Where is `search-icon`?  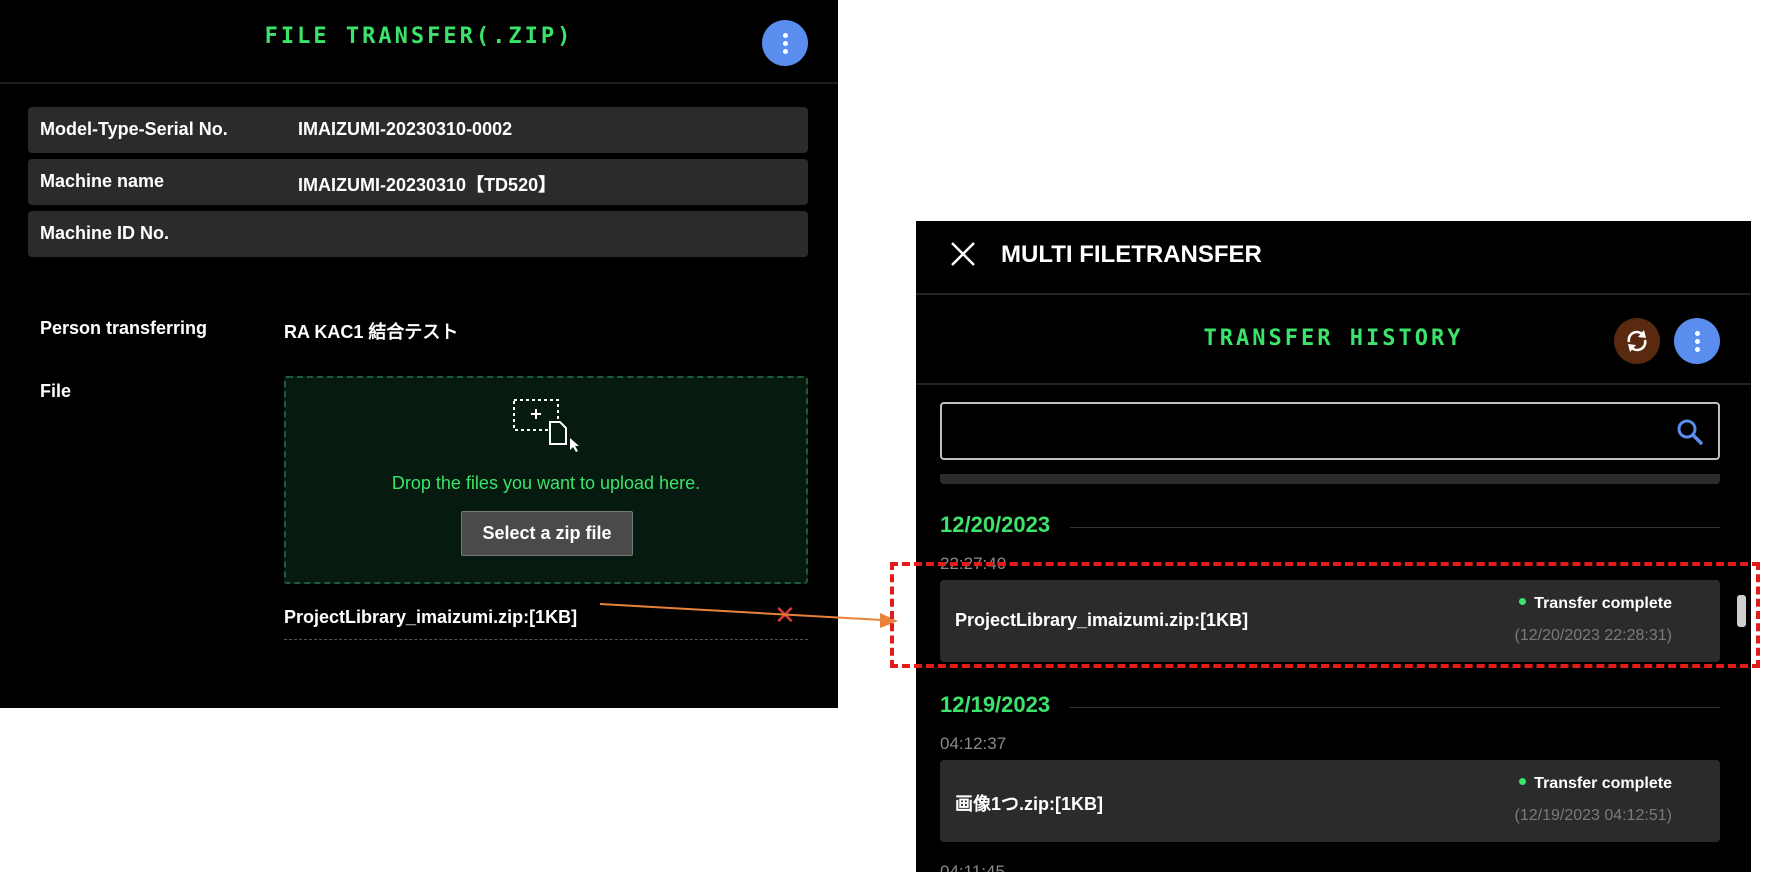
search-icon is located at coordinates (1690, 432).